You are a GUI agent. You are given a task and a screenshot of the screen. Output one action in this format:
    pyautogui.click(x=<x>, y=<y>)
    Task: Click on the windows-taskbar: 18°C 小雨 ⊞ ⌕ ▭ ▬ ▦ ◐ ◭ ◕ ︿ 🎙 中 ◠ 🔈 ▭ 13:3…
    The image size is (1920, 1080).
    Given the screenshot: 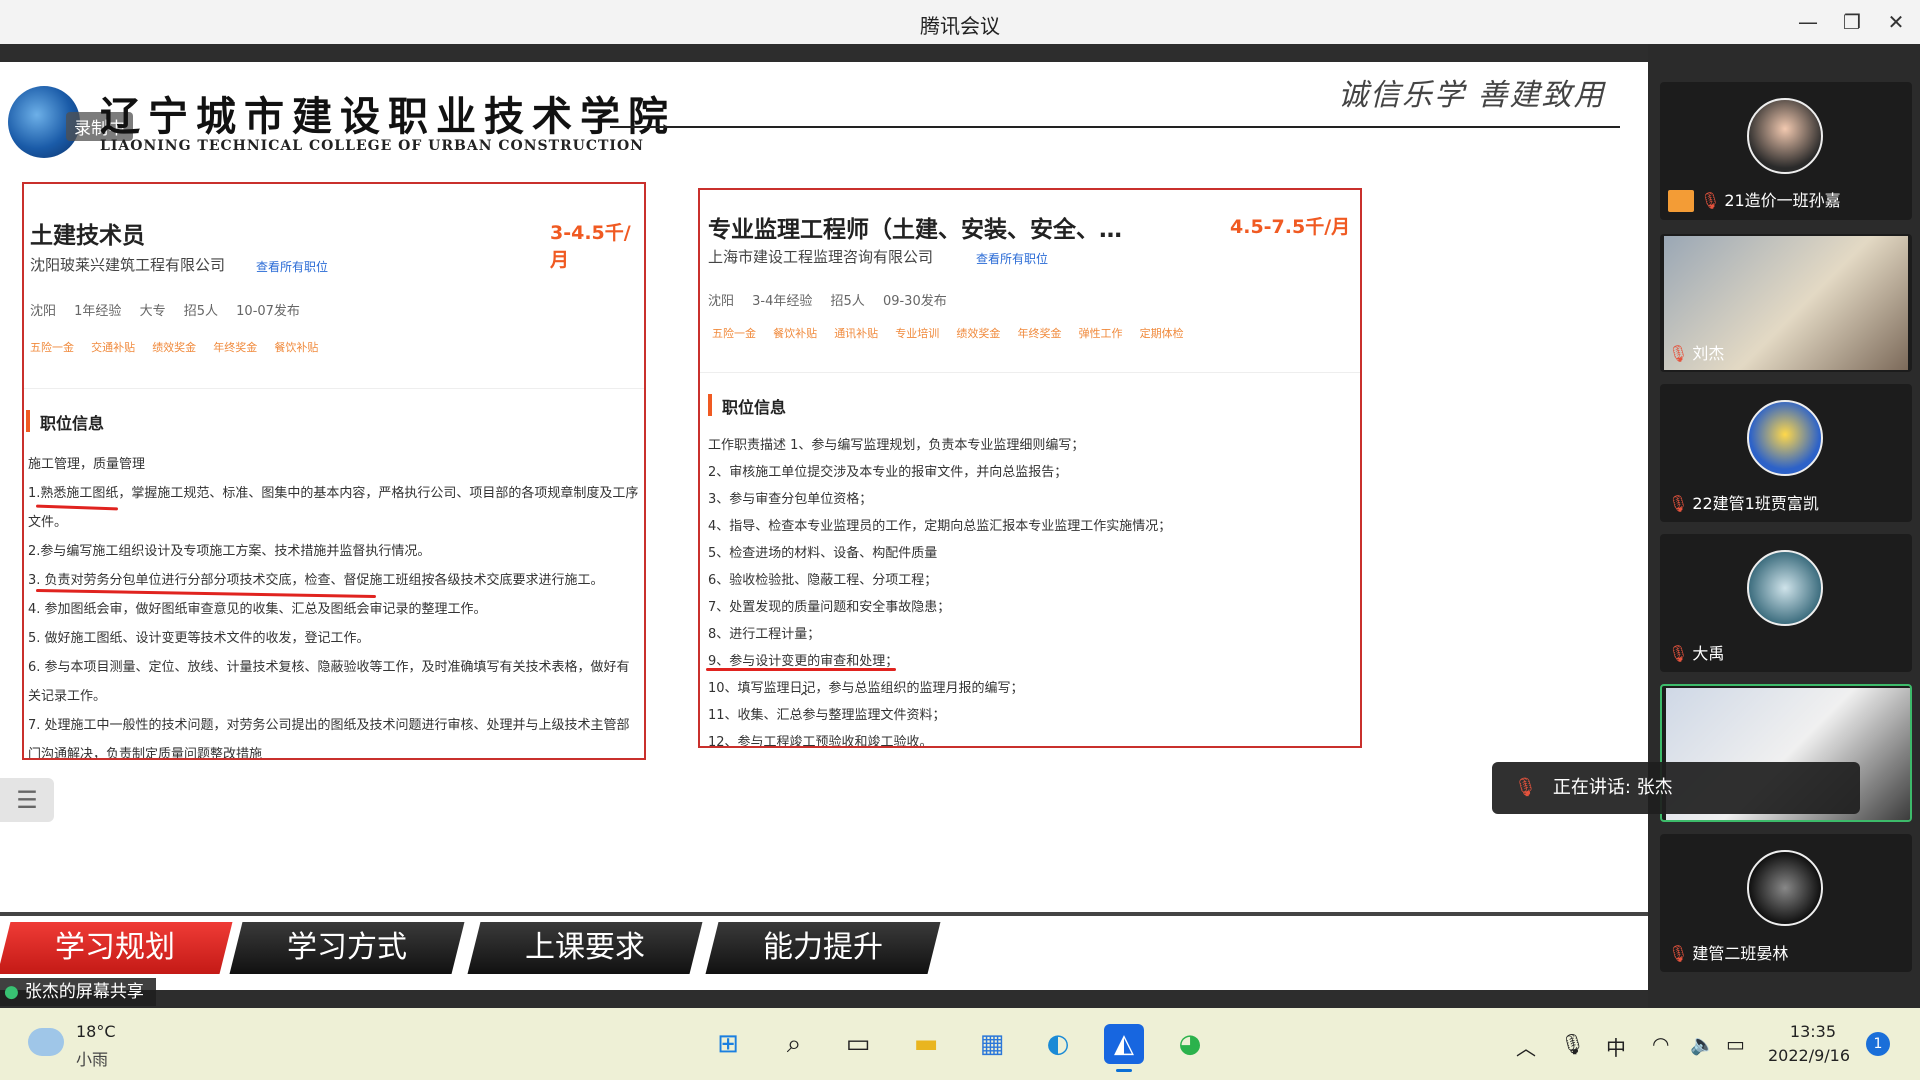 What is the action you would take?
    pyautogui.click(x=960, y=1044)
    